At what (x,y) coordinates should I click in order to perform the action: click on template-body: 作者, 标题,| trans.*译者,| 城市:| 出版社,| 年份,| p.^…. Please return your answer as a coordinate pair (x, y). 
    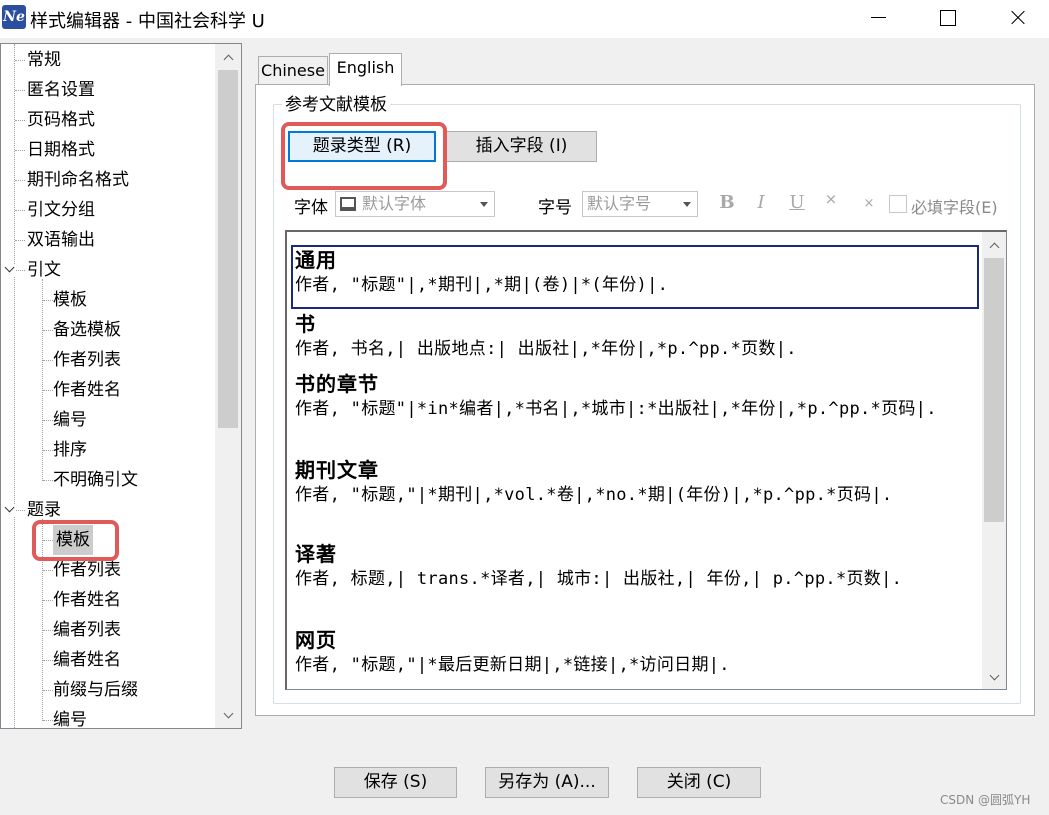
    Looking at the image, I should click on (599, 579).